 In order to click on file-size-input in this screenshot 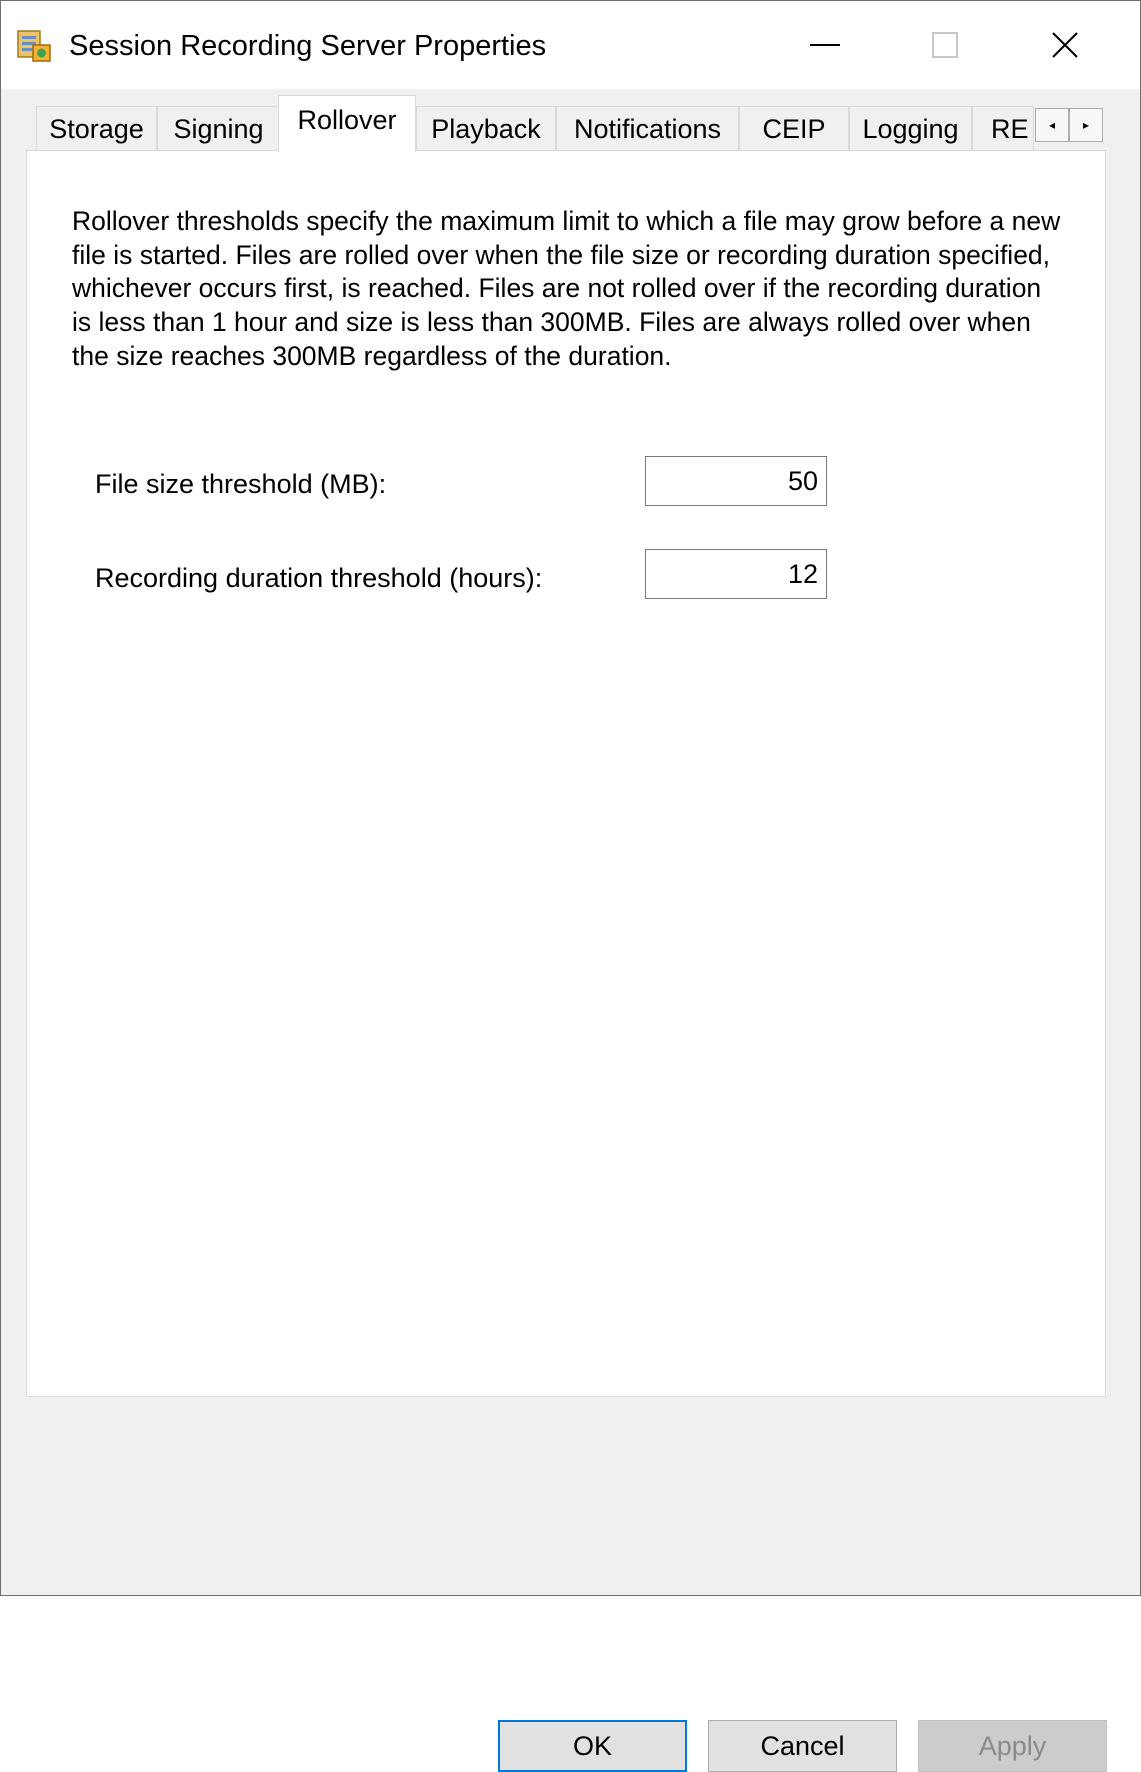, I will do `click(736, 481)`.